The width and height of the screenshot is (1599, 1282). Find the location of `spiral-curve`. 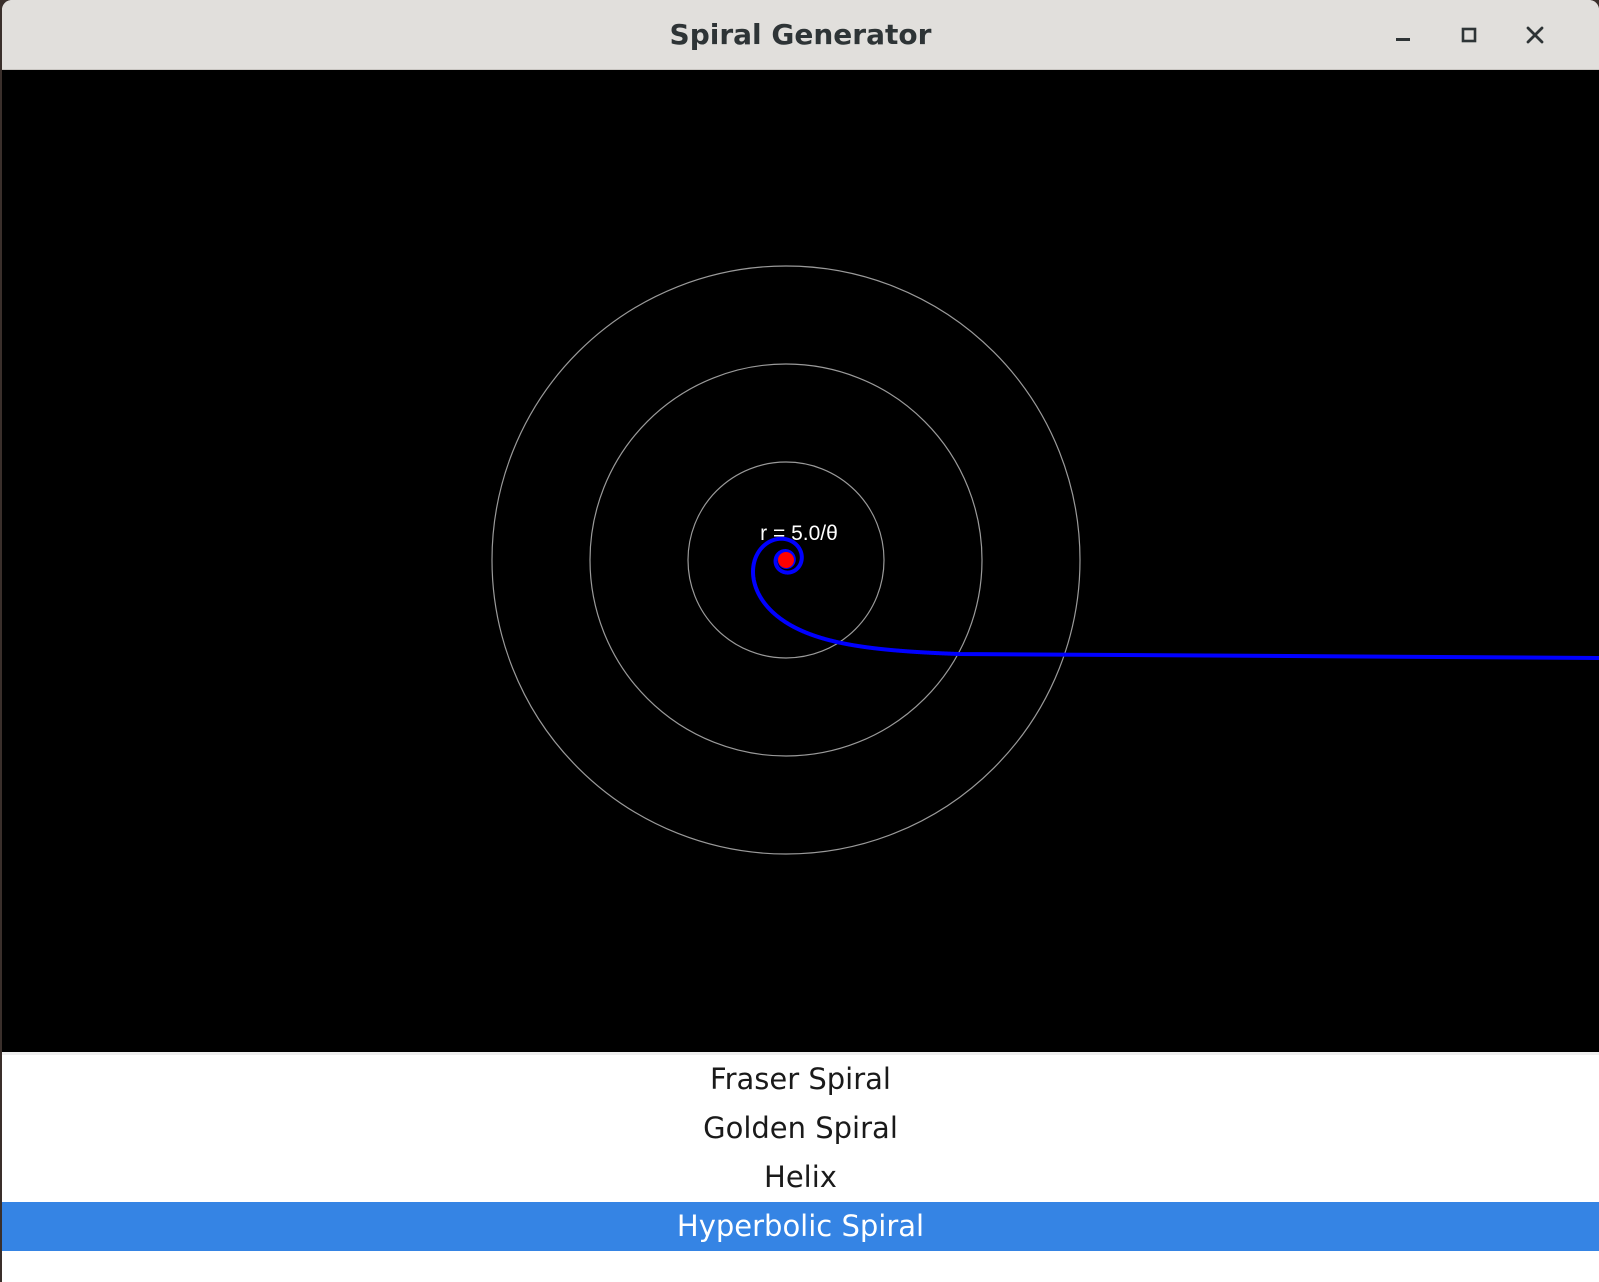

spiral-curve is located at coordinates (1175, 598).